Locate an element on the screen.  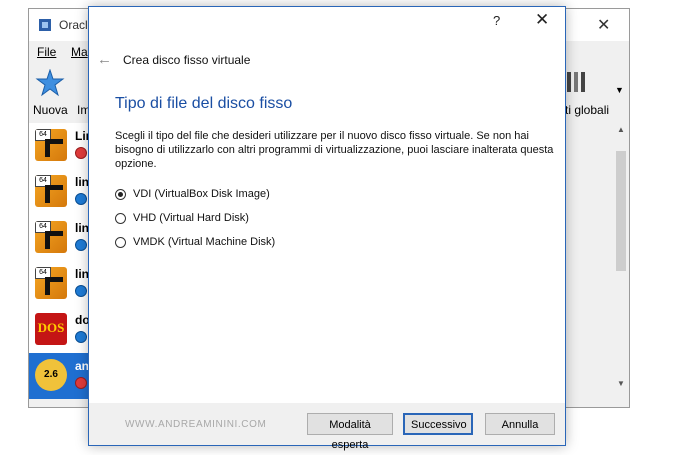
scroll-down-icon: ▼ is located at coordinates (621, 383).